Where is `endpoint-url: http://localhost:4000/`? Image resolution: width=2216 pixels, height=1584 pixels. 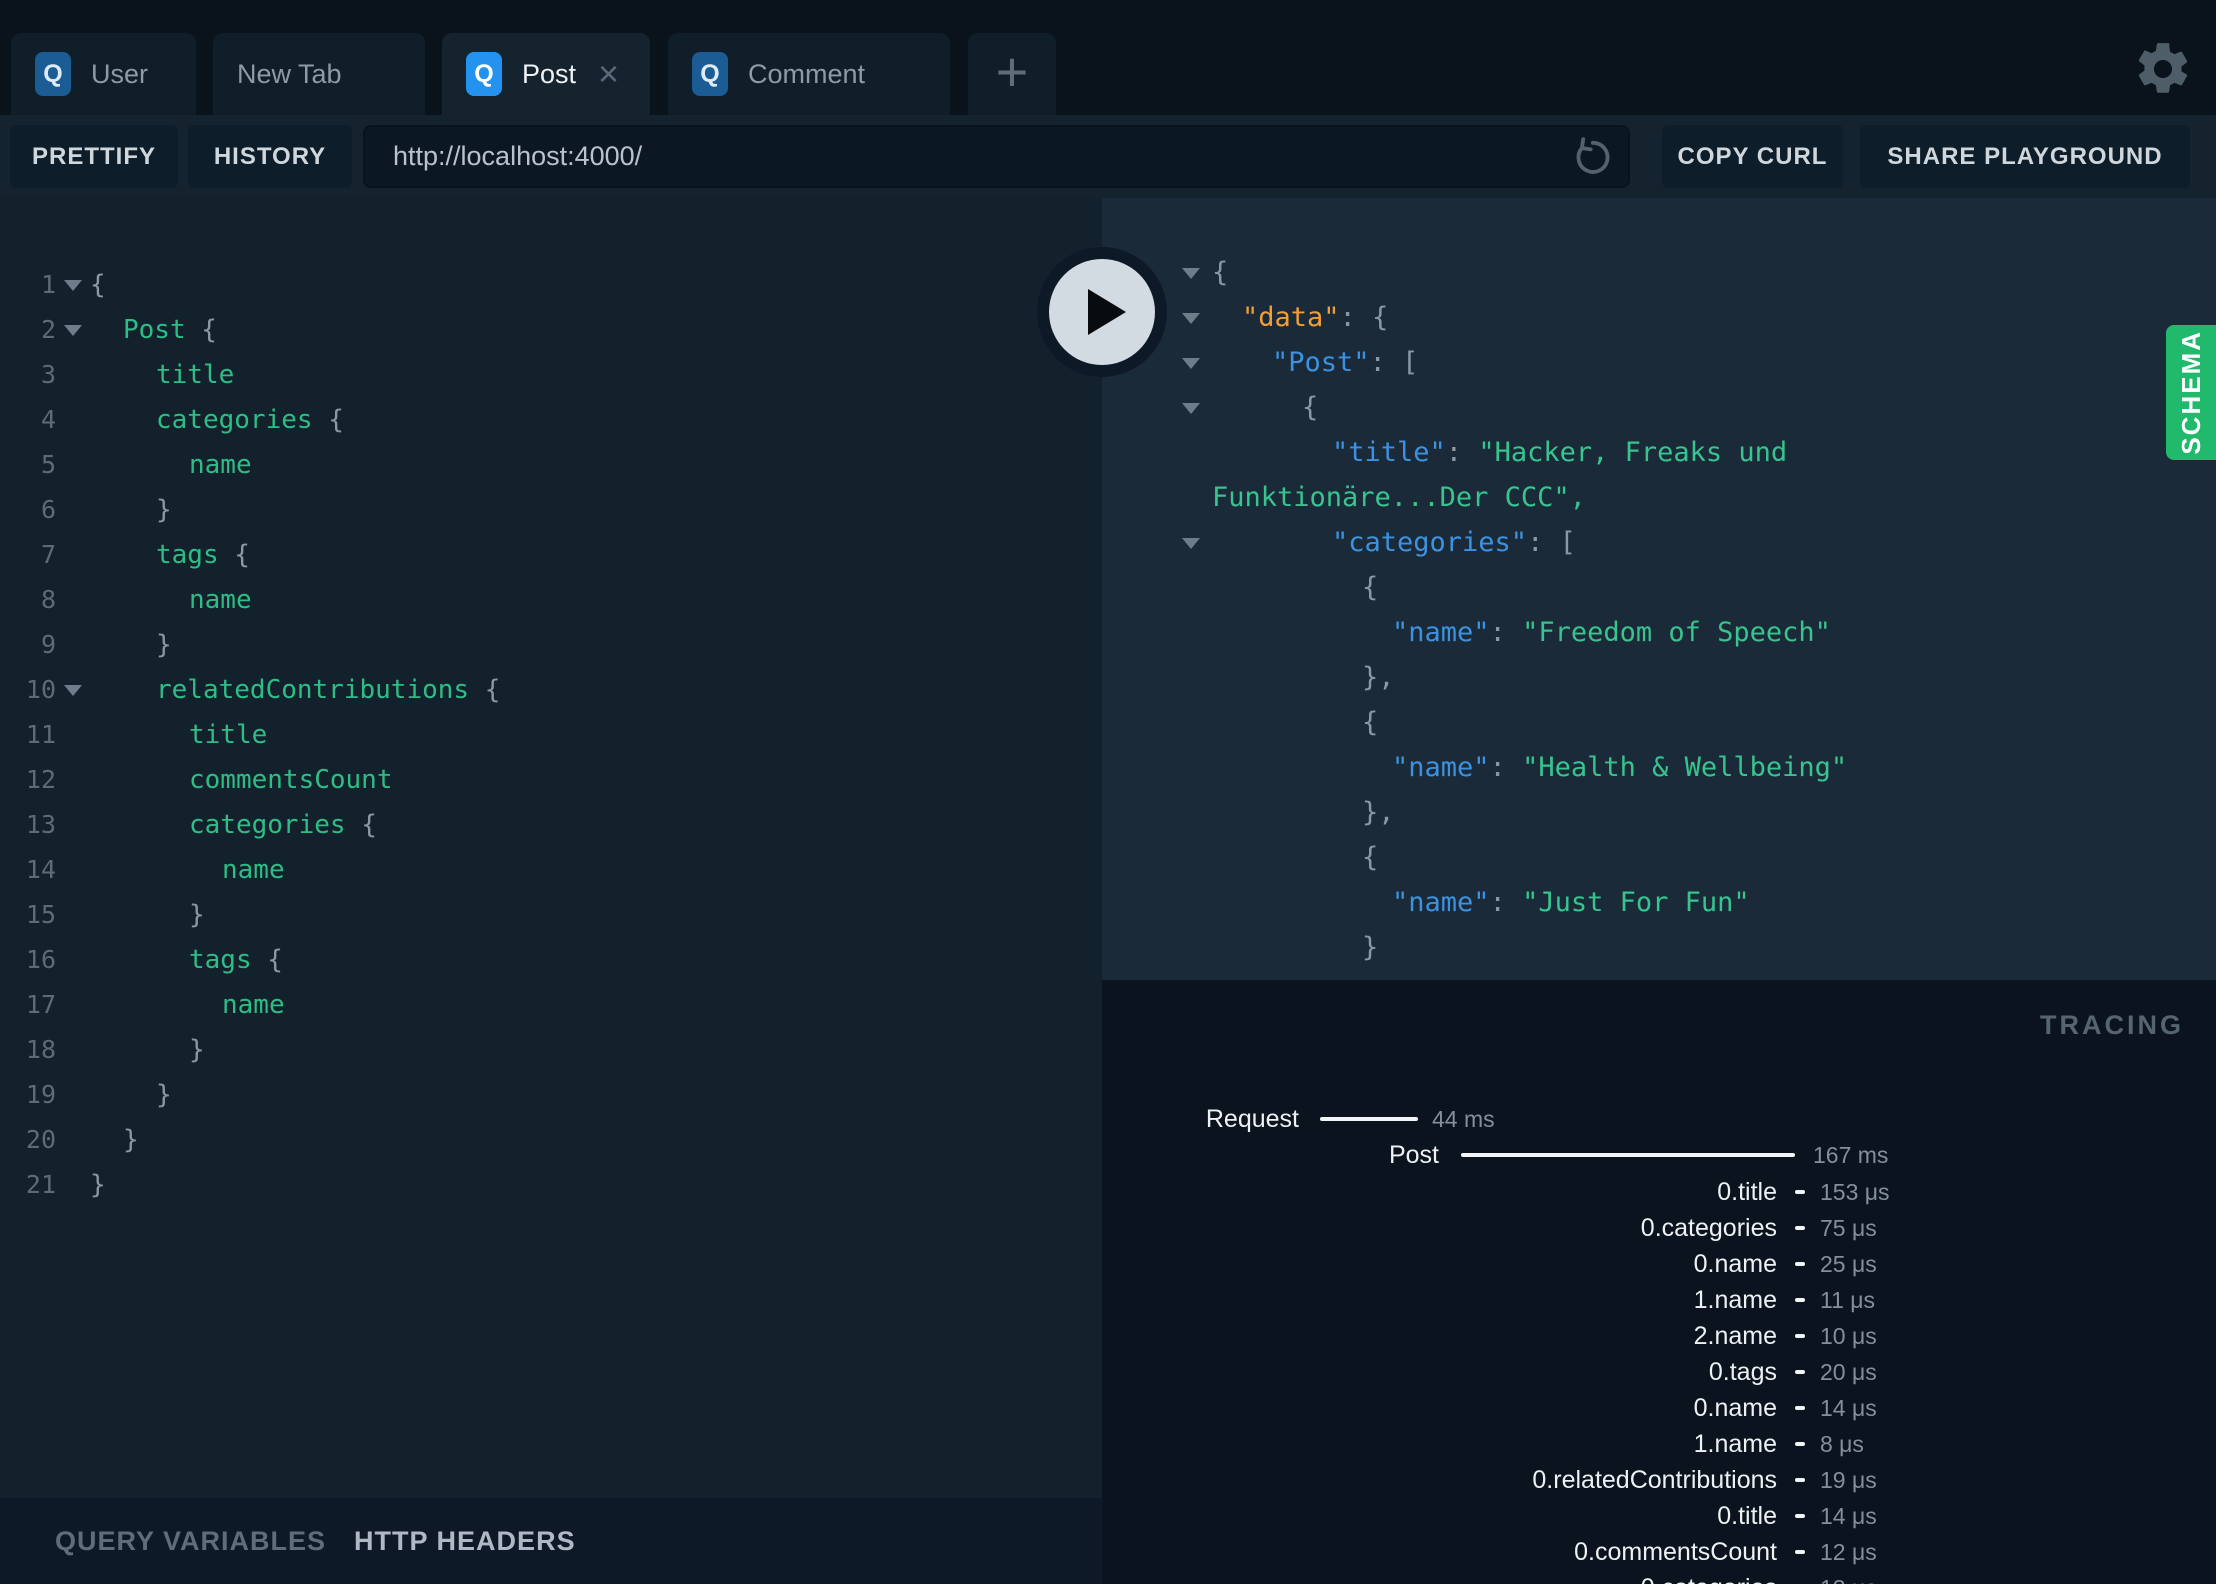 endpoint-url: http://localhost:4000/ is located at coordinates (518, 156).